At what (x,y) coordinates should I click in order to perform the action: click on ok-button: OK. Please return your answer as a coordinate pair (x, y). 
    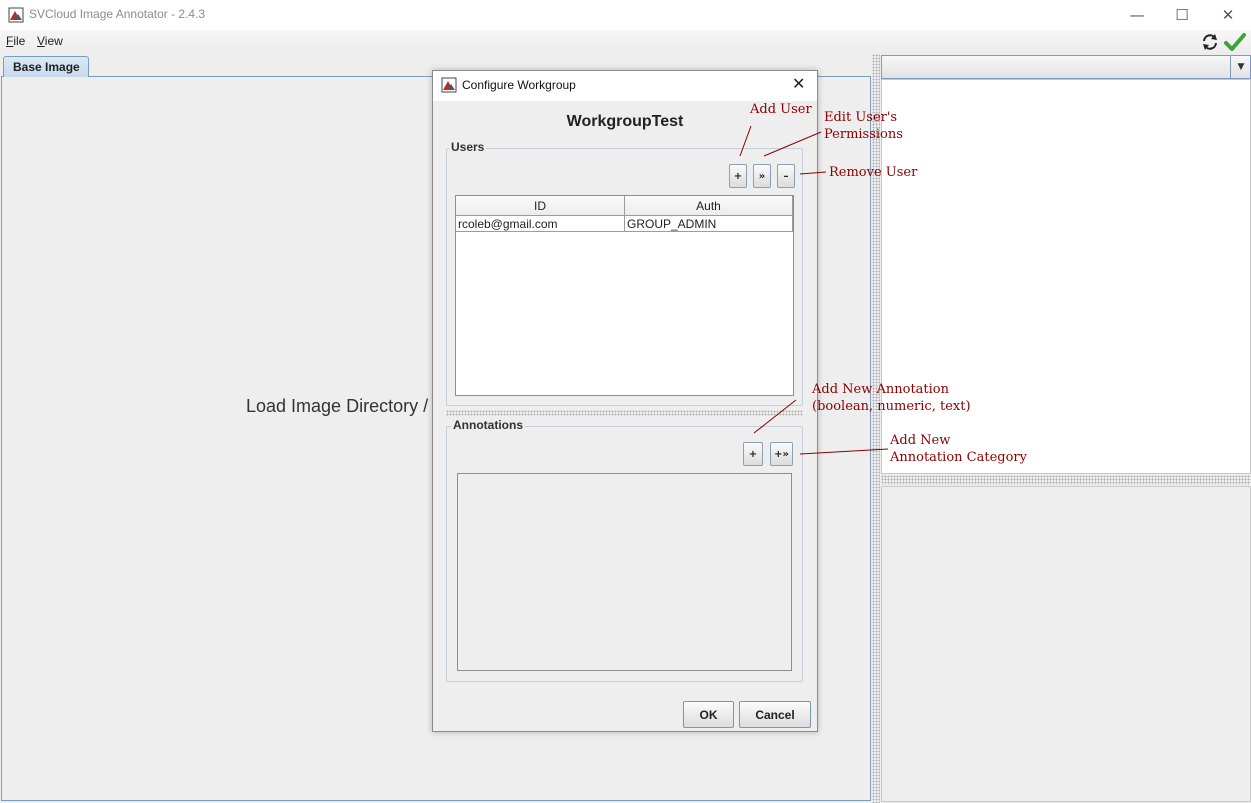
    Looking at the image, I should click on (708, 714).